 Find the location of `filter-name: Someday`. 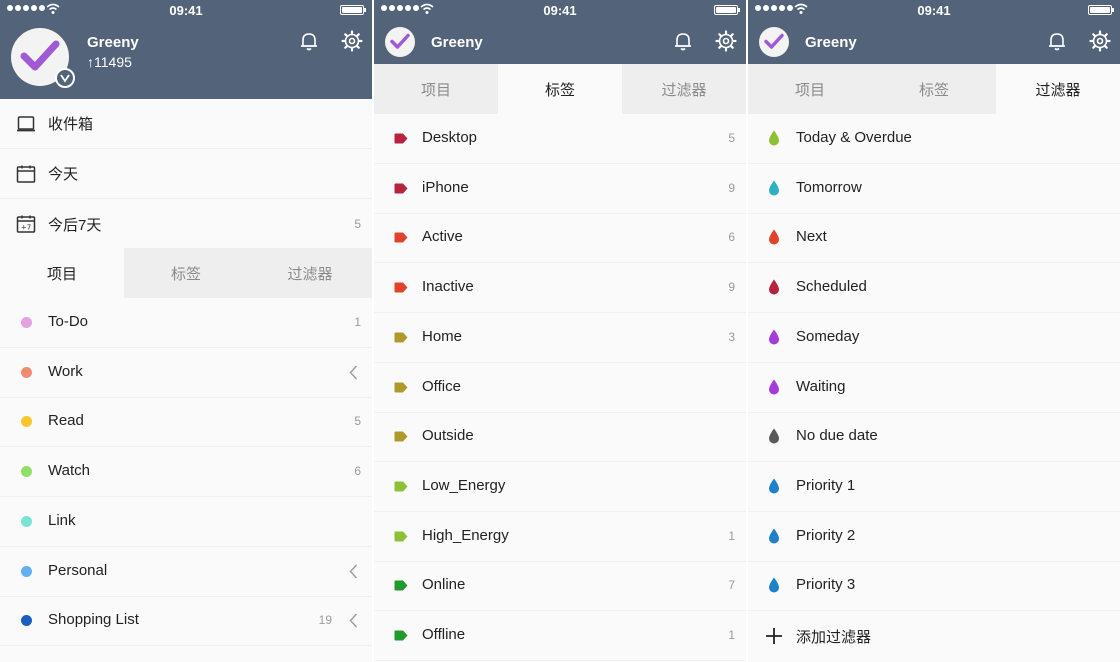

filter-name: Someday is located at coordinates (828, 336).